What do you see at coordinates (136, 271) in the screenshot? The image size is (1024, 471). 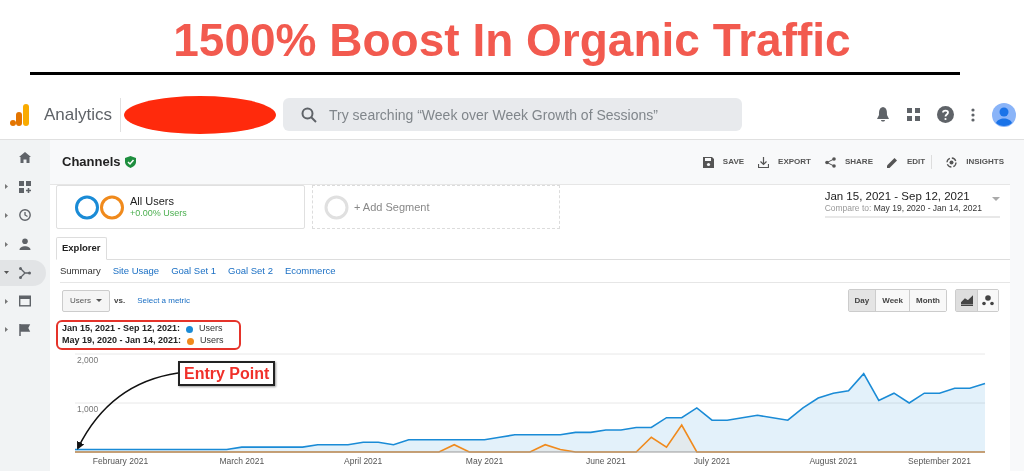 I see `subtab-link: Site Usage` at bounding box center [136, 271].